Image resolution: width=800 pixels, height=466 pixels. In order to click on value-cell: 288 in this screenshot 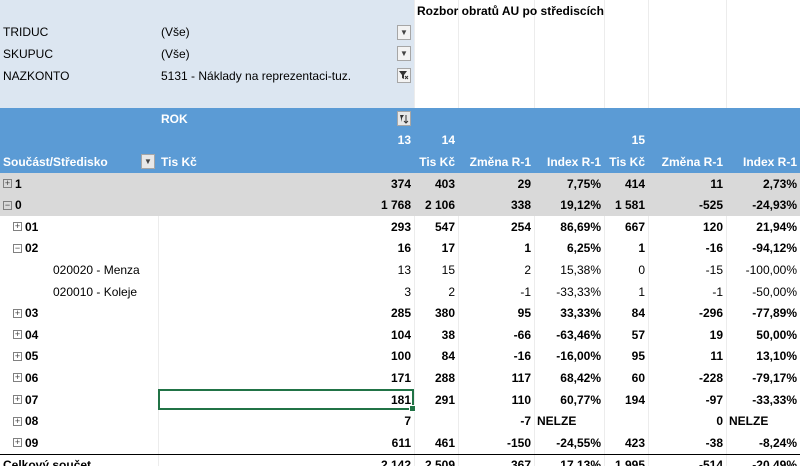, I will do `click(436, 378)`.